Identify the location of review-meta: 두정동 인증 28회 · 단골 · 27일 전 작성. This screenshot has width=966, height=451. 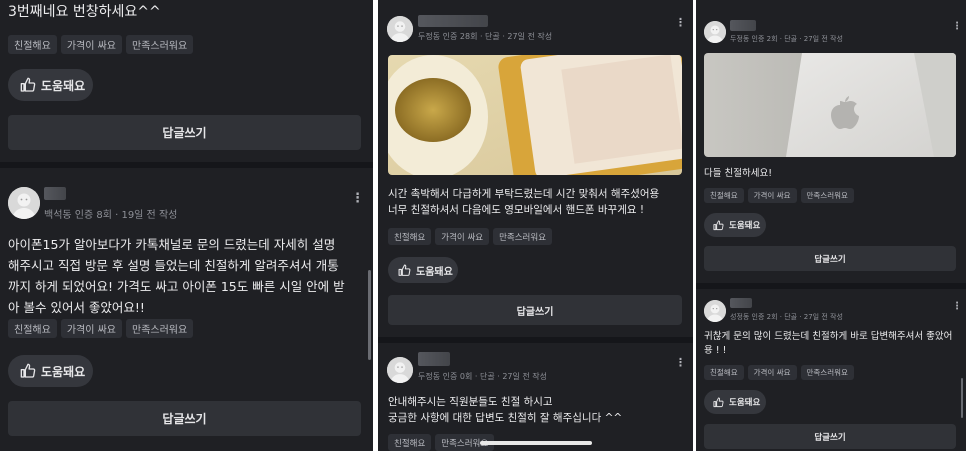
(485, 36).